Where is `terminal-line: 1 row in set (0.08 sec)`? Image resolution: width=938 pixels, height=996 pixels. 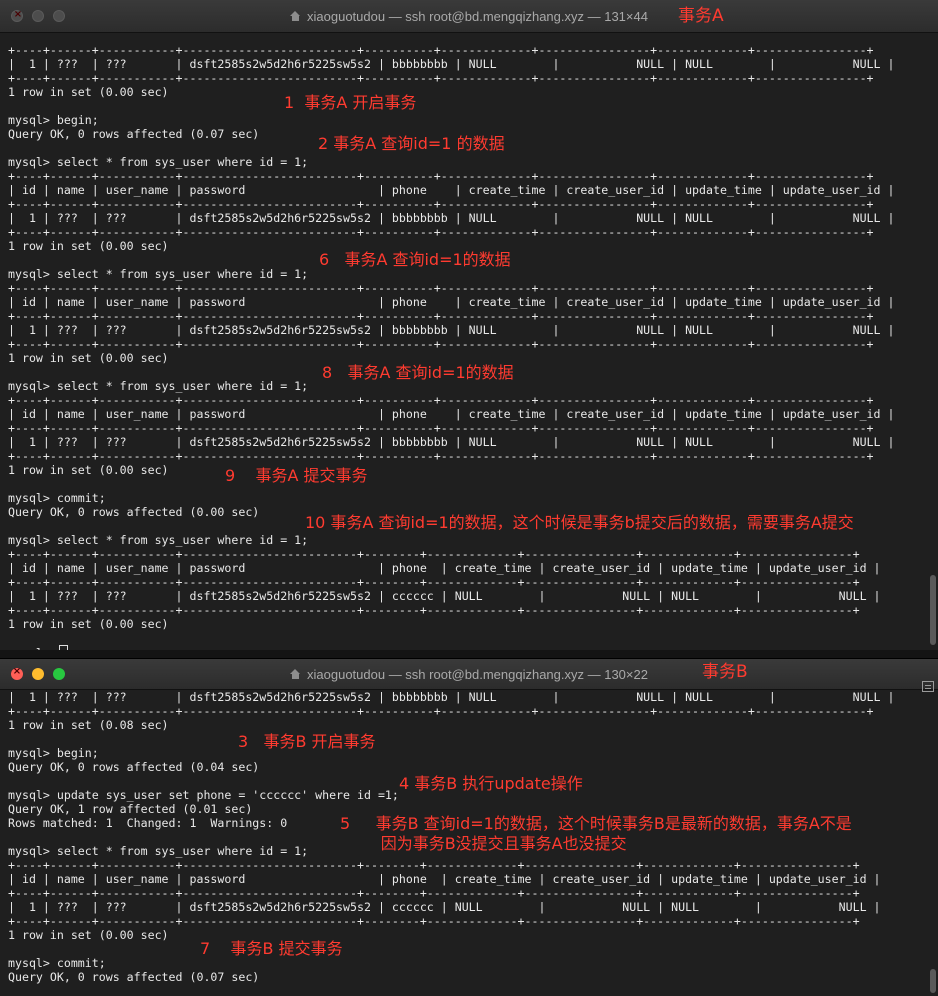 terminal-line: 1 row in set (0.08 sec) is located at coordinates (469, 725).